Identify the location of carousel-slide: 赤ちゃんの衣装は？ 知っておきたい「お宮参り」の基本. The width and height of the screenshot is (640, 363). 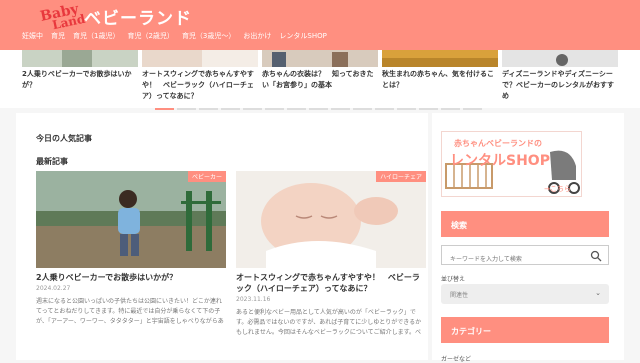
(320, 79).